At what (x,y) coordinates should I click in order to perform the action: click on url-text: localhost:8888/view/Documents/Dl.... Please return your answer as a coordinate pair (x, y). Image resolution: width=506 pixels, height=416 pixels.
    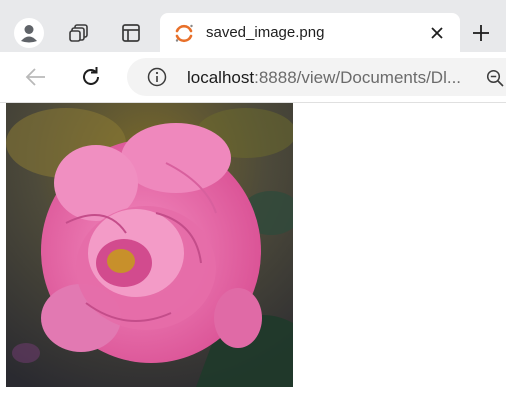
    Looking at the image, I should click on (324, 78).